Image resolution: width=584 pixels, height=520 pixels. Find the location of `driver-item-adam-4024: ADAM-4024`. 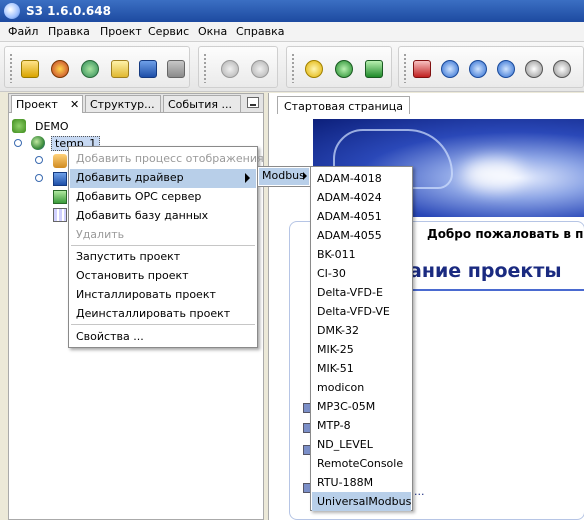

driver-item-adam-4024: ADAM-4024 is located at coordinates (361, 197).